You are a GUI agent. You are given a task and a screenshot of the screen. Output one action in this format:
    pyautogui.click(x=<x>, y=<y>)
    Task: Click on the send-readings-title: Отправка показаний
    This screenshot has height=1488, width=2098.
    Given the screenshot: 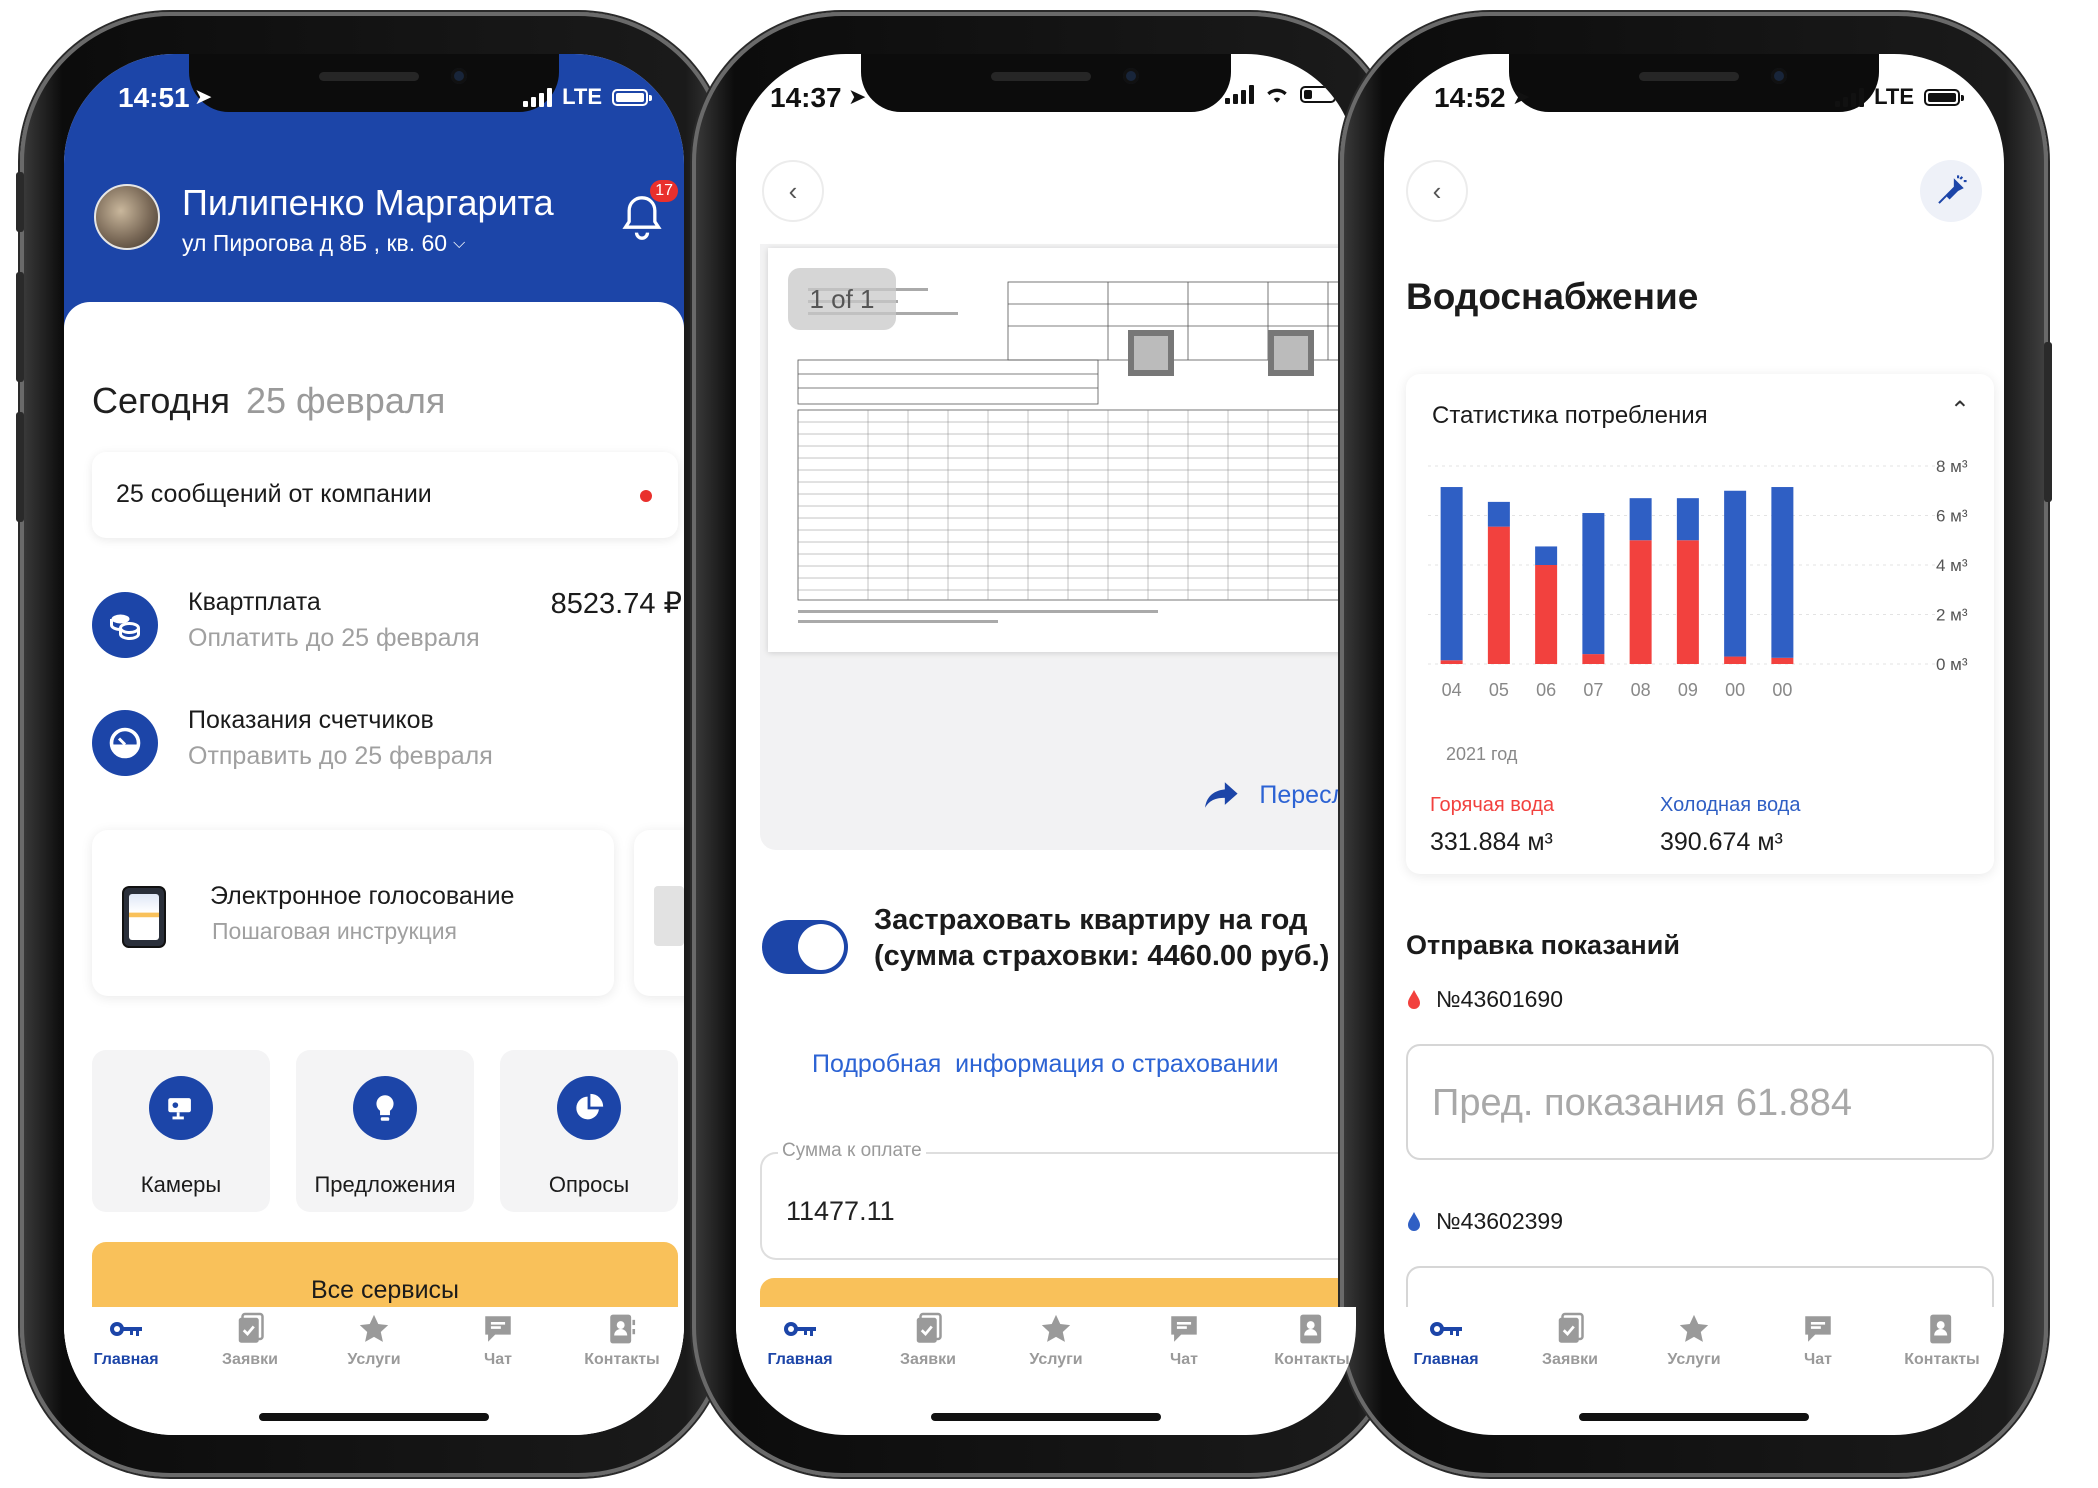 What is the action you would take?
    pyautogui.click(x=1543, y=945)
    